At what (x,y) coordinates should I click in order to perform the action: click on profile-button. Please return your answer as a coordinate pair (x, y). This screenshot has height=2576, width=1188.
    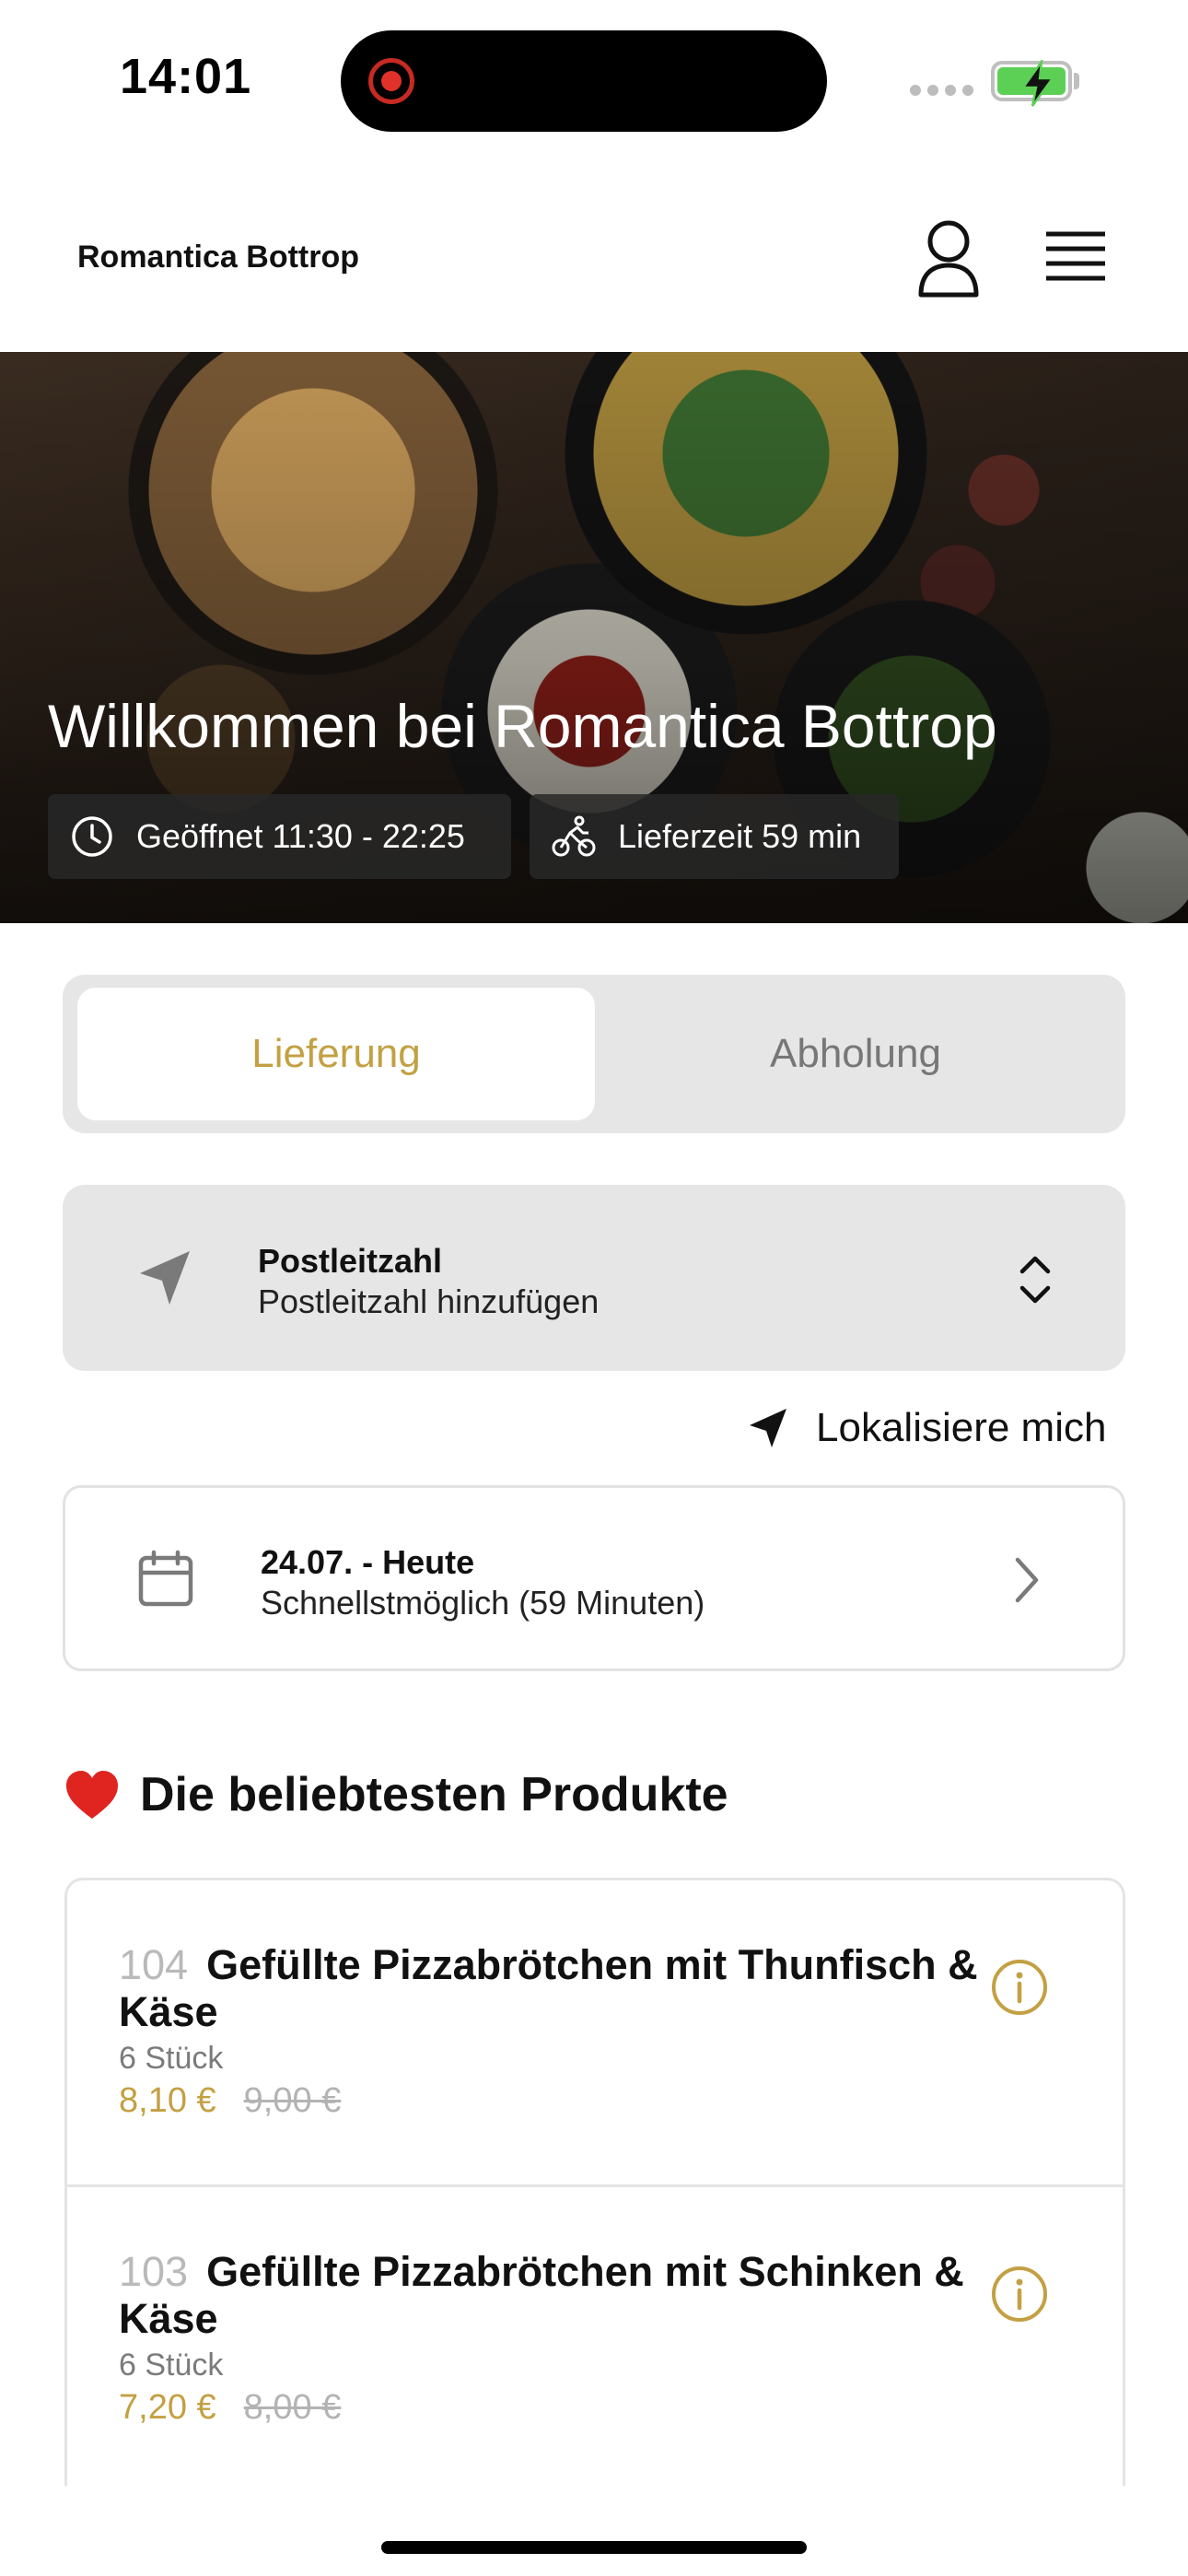
    Looking at the image, I should click on (948, 258).